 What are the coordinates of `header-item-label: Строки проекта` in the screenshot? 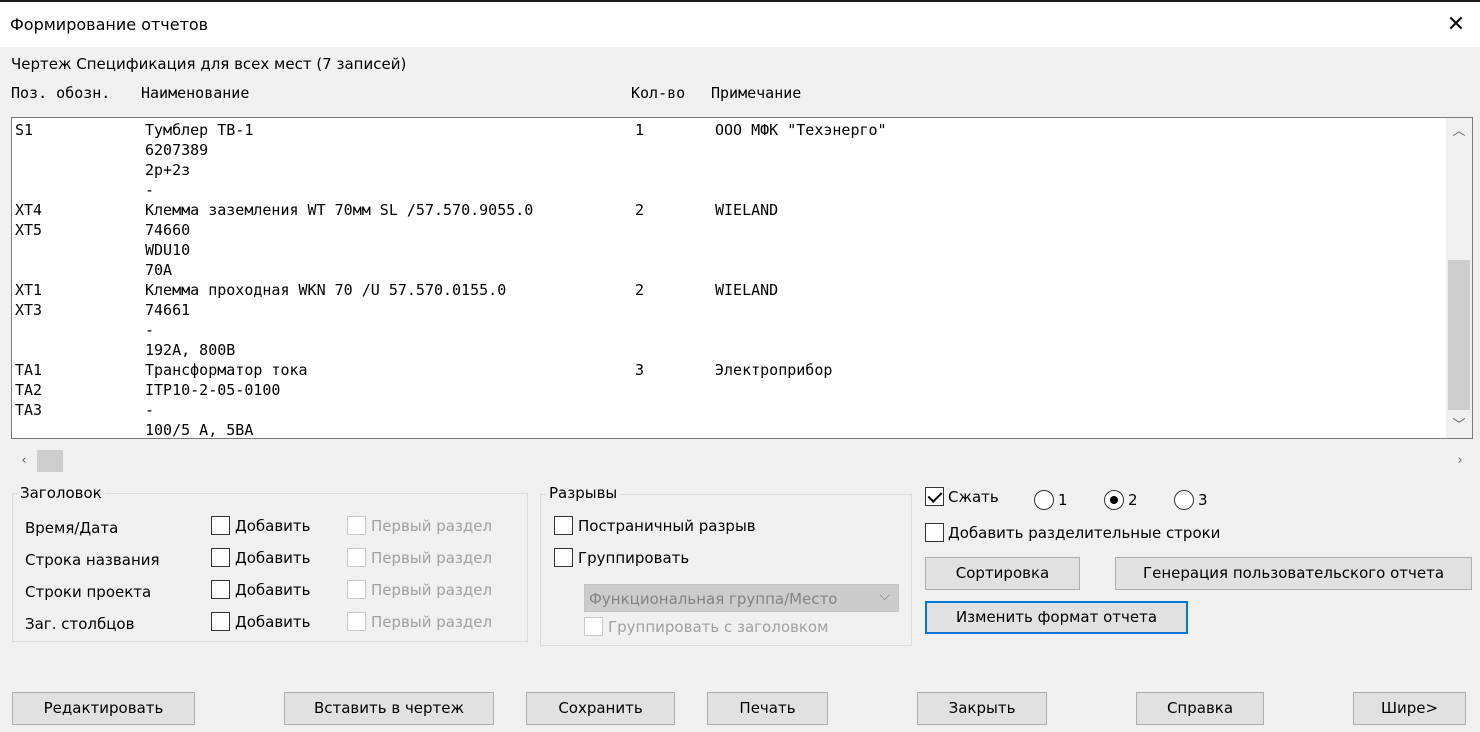 It's located at (88, 592).